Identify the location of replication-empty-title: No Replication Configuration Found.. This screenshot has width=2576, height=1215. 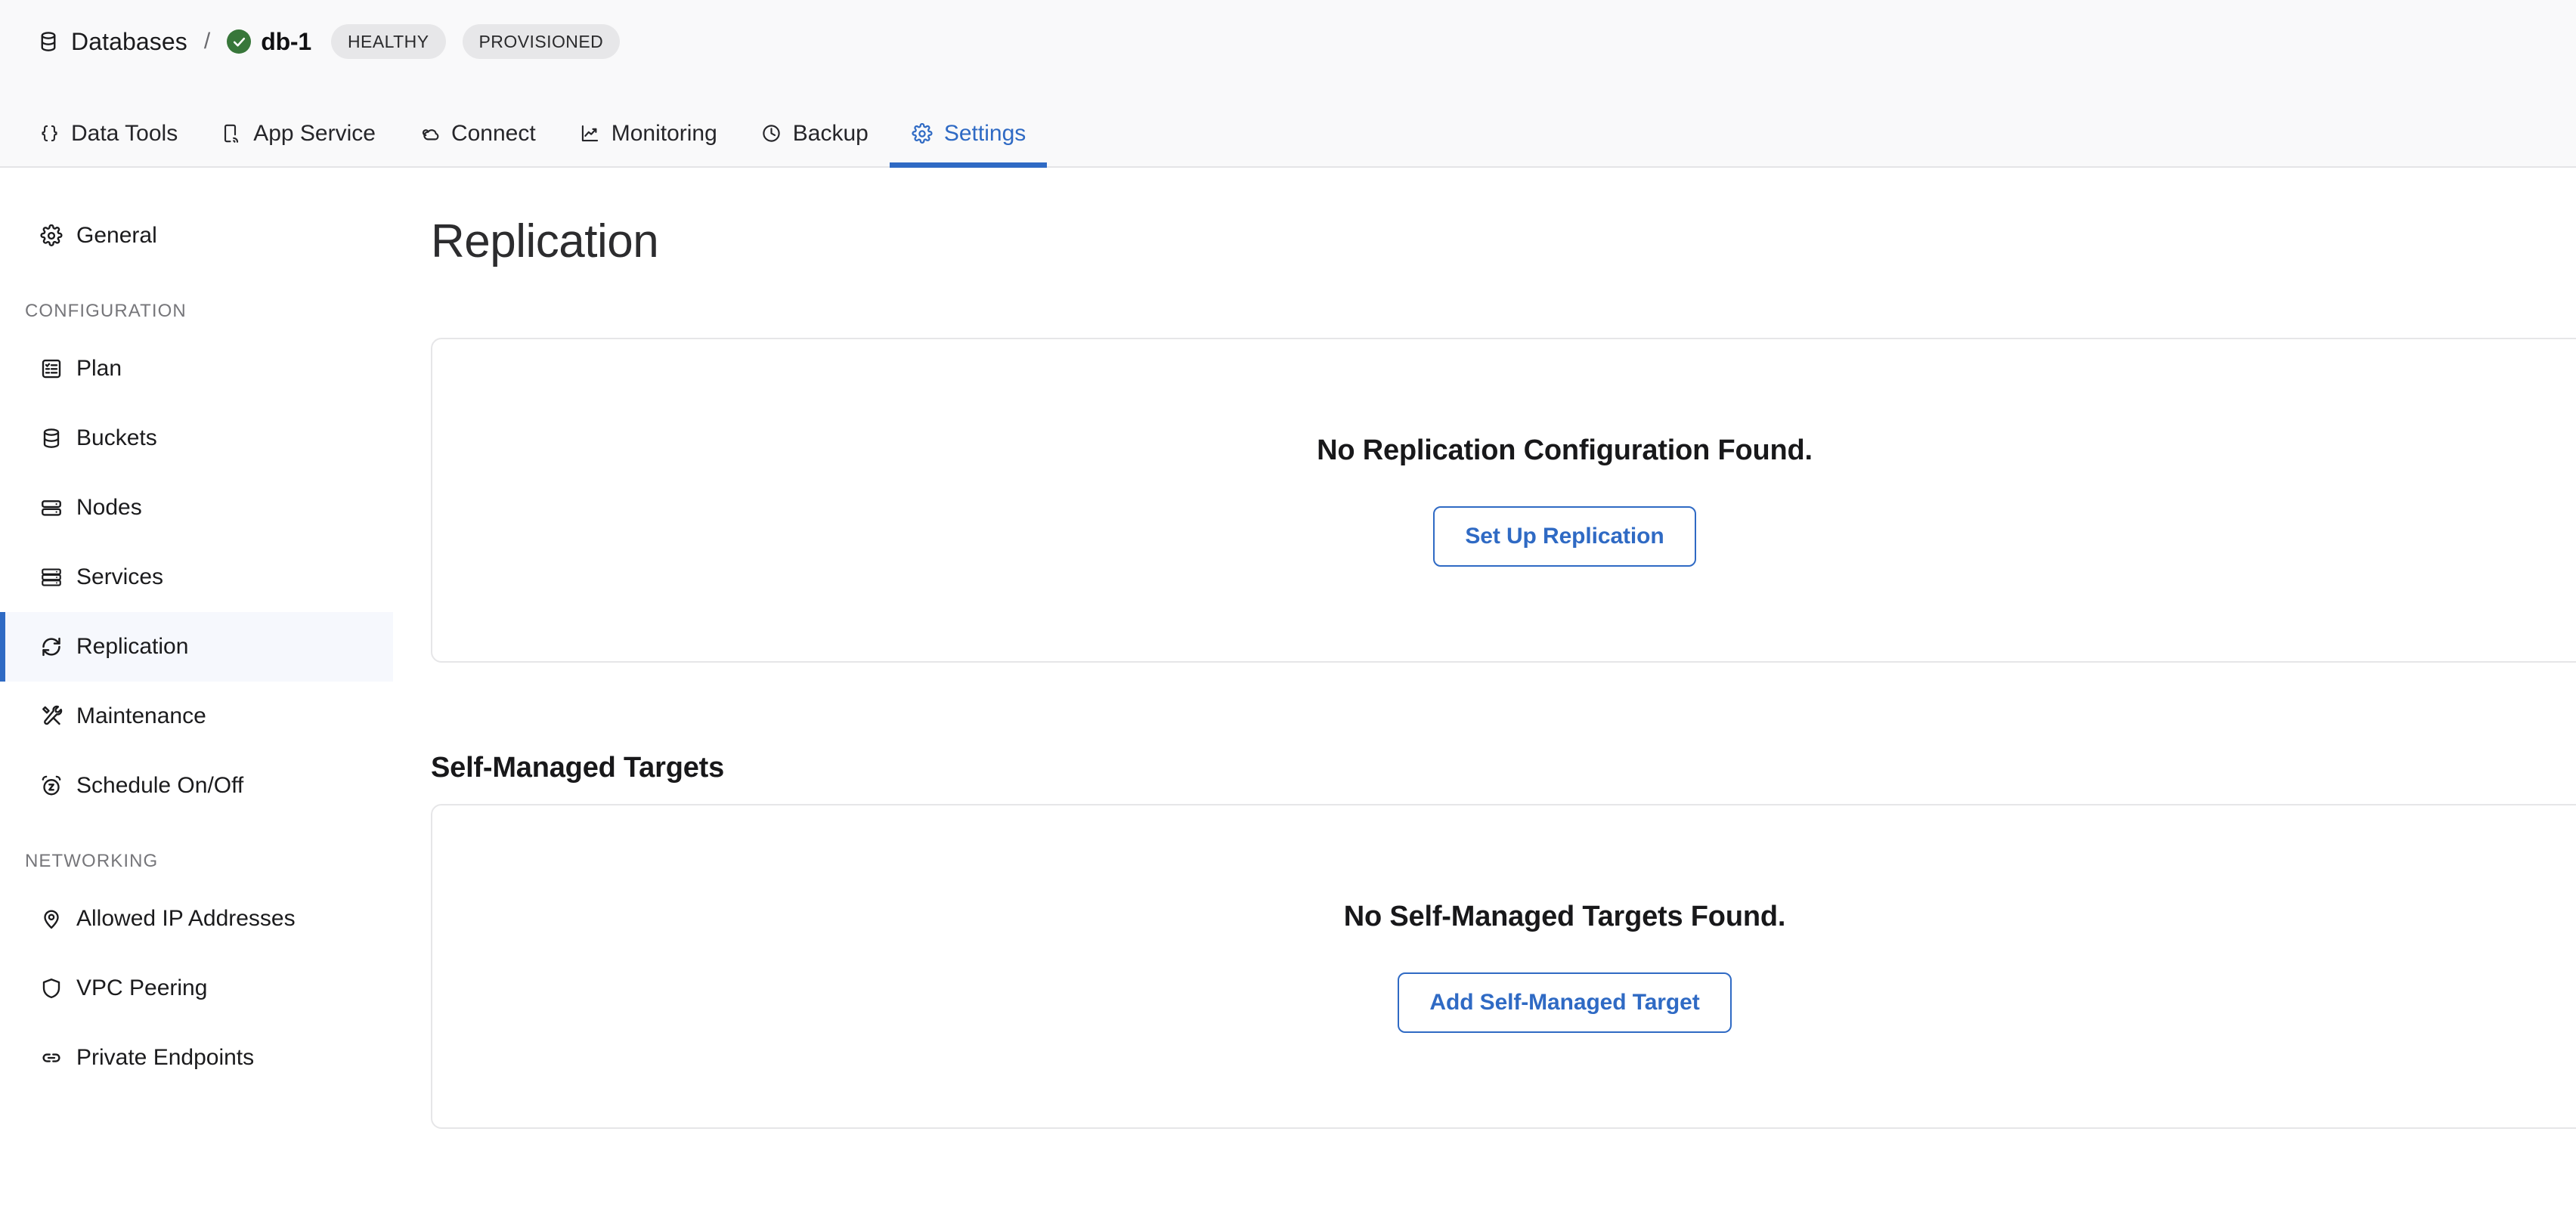
(1565, 450).